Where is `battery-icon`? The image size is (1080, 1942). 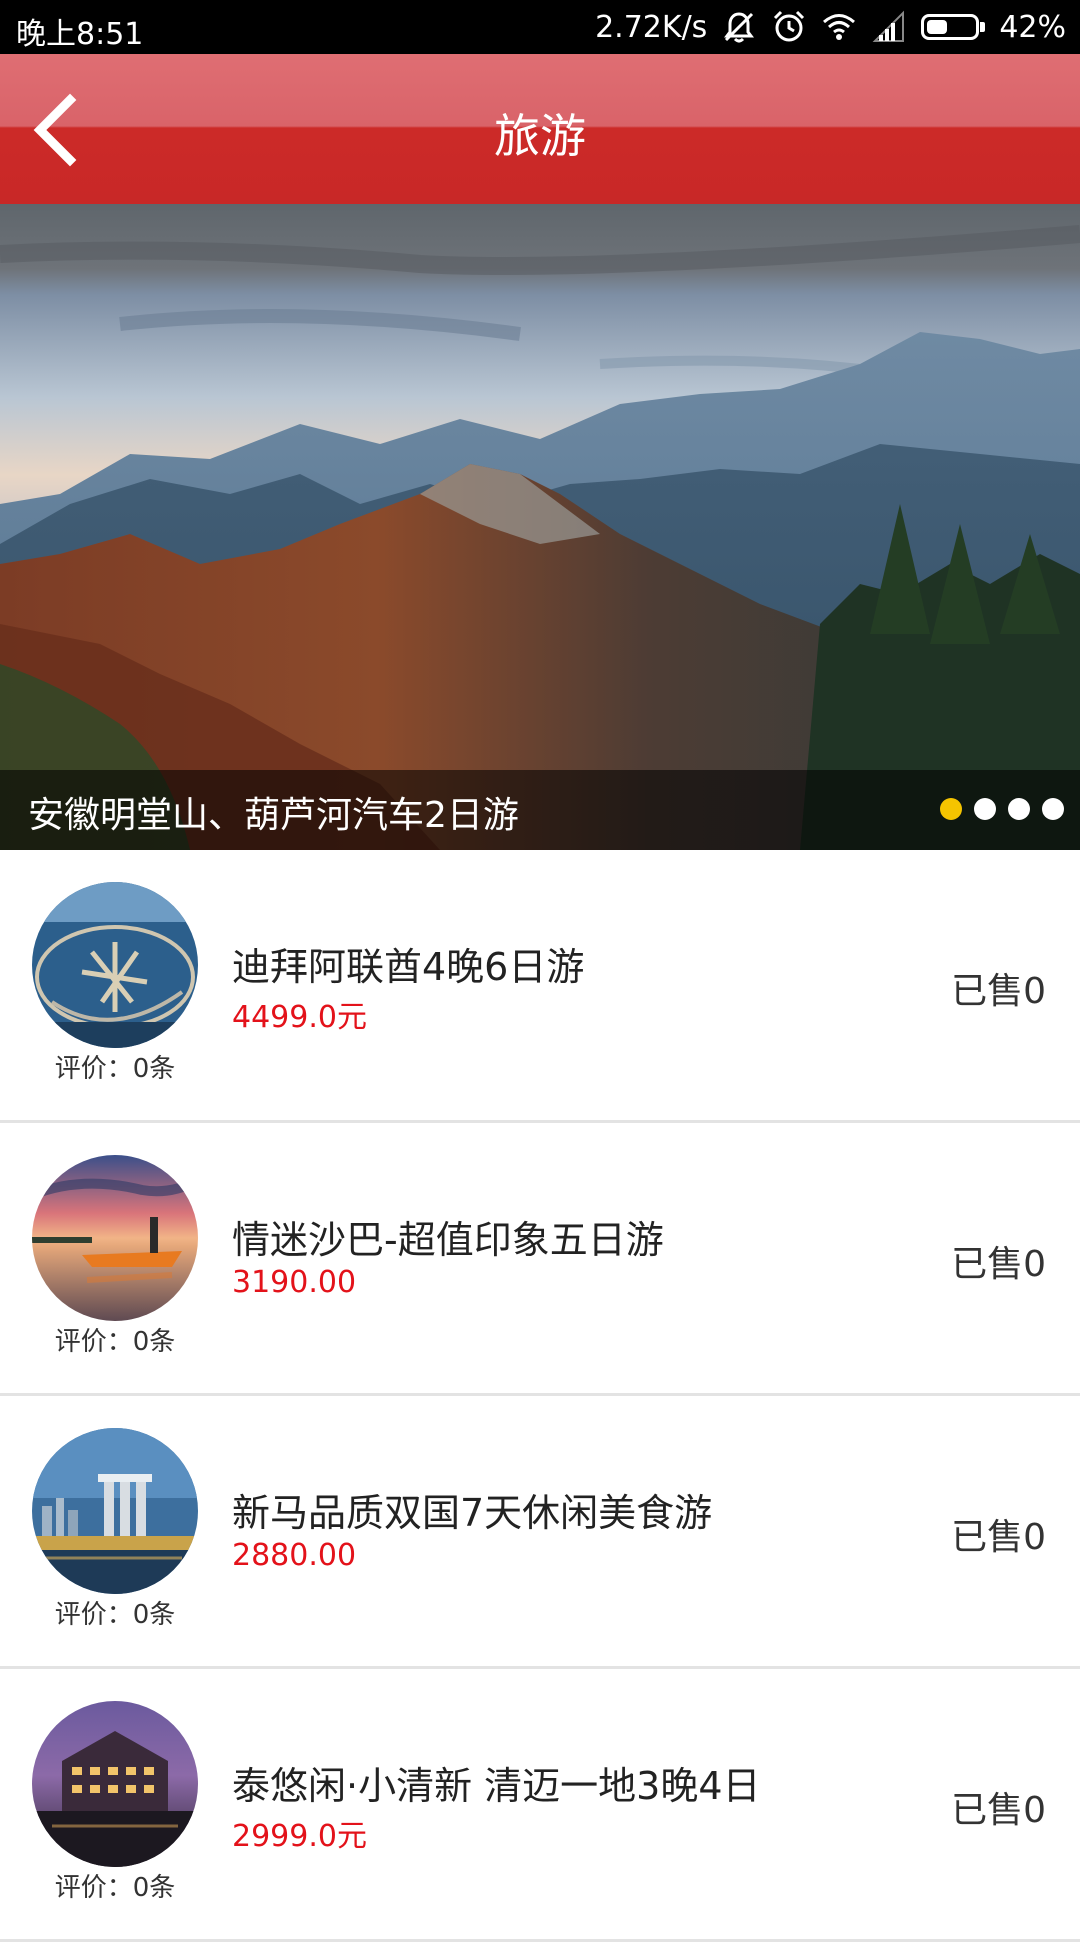
battery-icon is located at coordinates (953, 27).